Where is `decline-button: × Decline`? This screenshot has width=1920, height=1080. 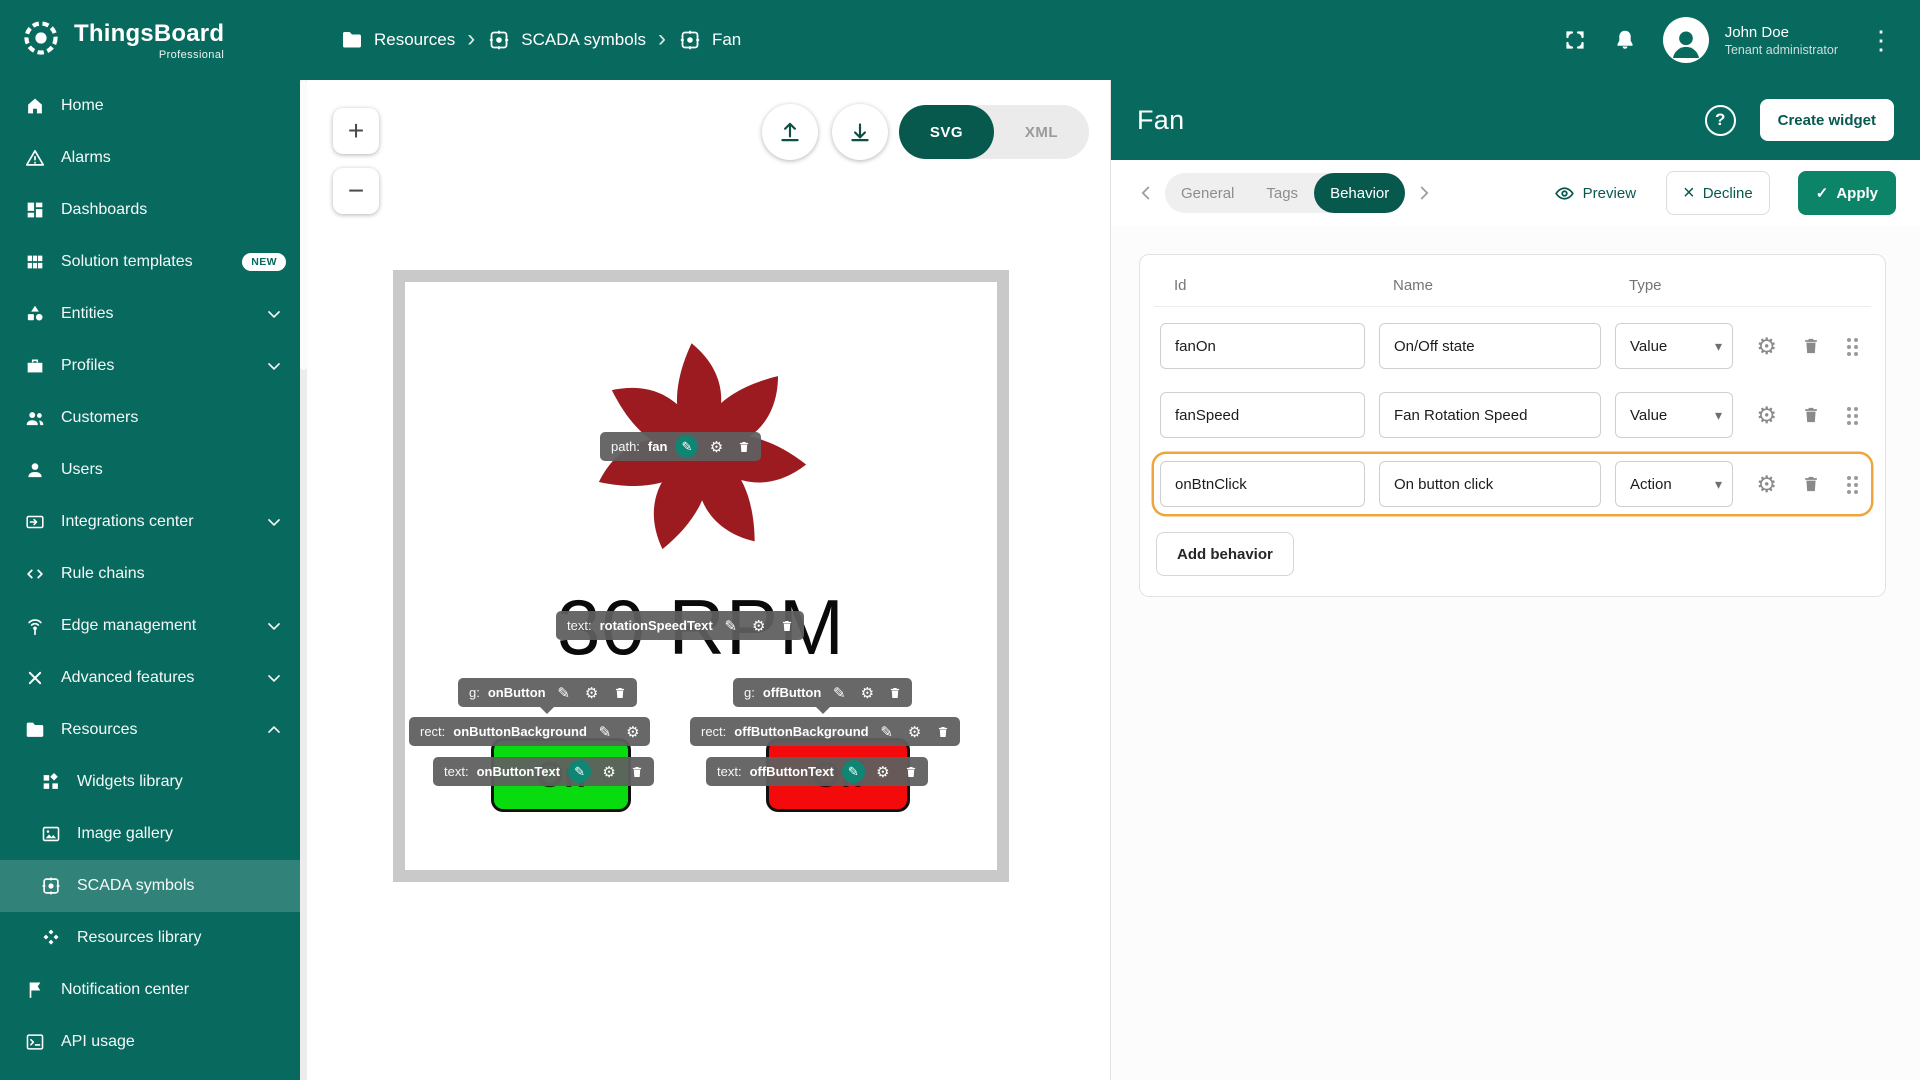
decline-button: × Decline is located at coordinates (1718, 193).